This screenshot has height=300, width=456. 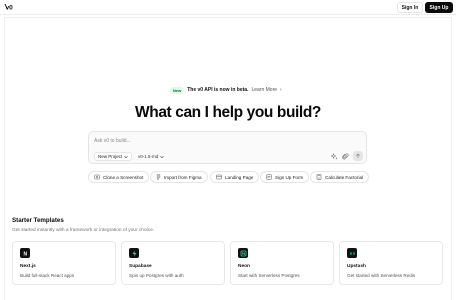 What do you see at coordinates (282, 263) in the screenshot?
I see `template-card-neon: Neon Start with Serverless Postgres` at bounding box center [282, 263].